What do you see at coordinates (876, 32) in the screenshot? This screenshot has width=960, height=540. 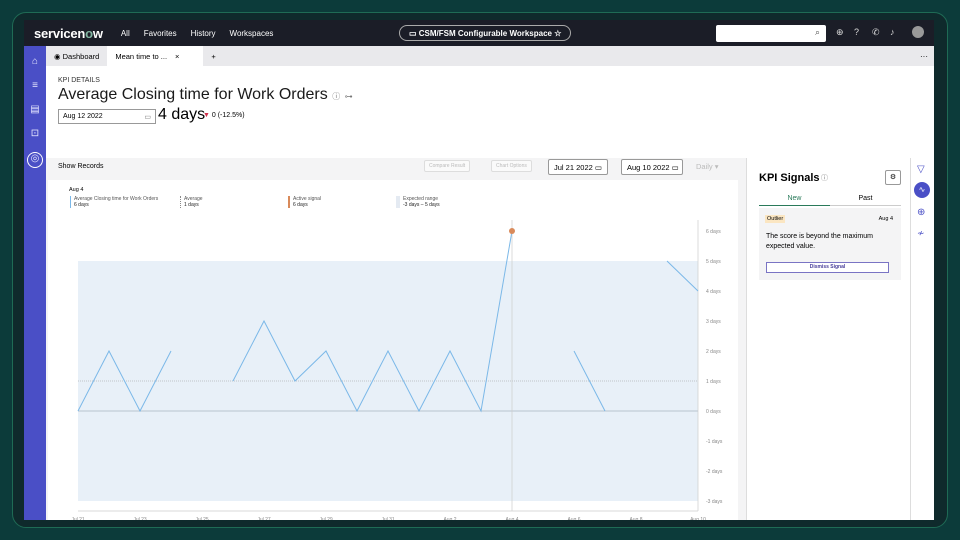 I see `phone-icon: ✆` at bounding box center [876, 32].